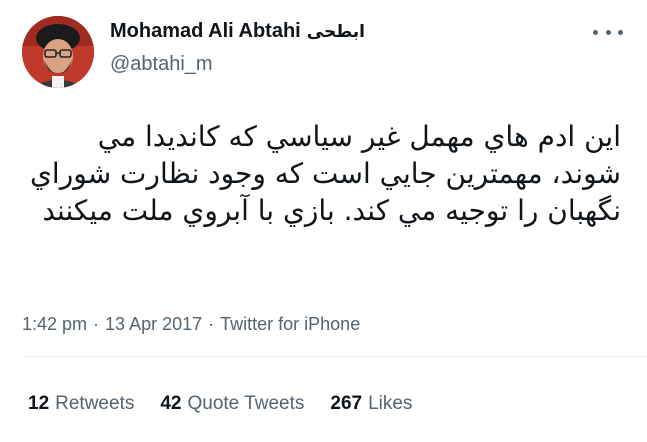 This screenshot has width=647, height=442. I want to click on tweet-date: 13 Apr 2017, so click(153, 324).